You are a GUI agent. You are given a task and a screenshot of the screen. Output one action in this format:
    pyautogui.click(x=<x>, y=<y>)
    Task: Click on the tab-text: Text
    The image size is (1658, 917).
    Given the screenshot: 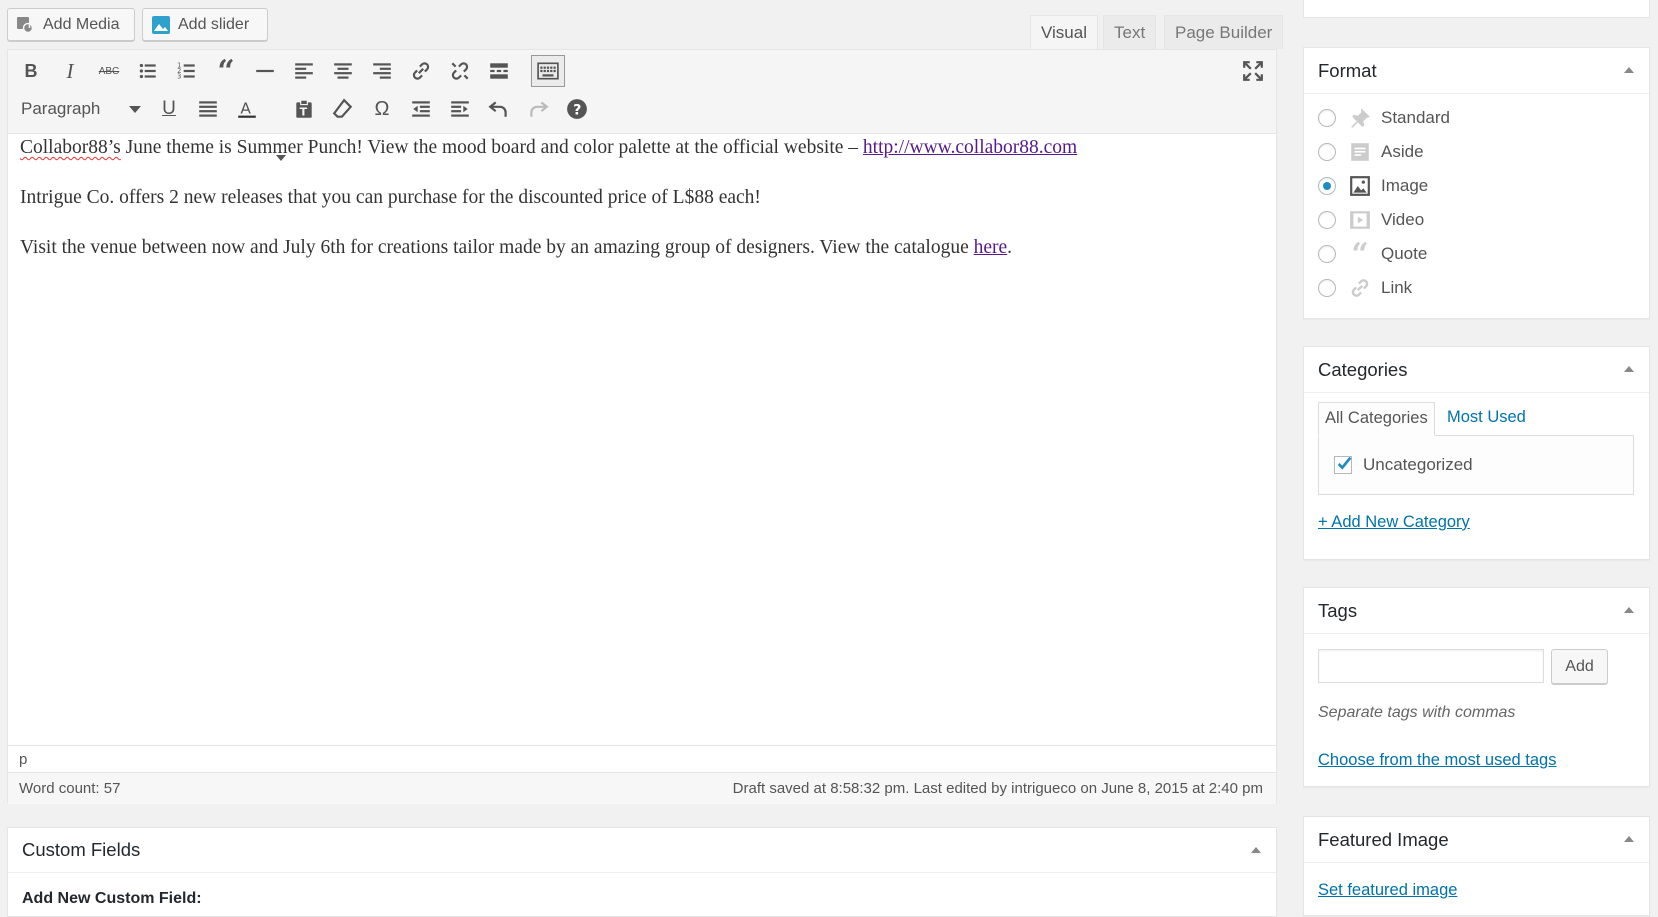 What is the action you would take?
    pyautogui.click(x=1130, y=32)
    